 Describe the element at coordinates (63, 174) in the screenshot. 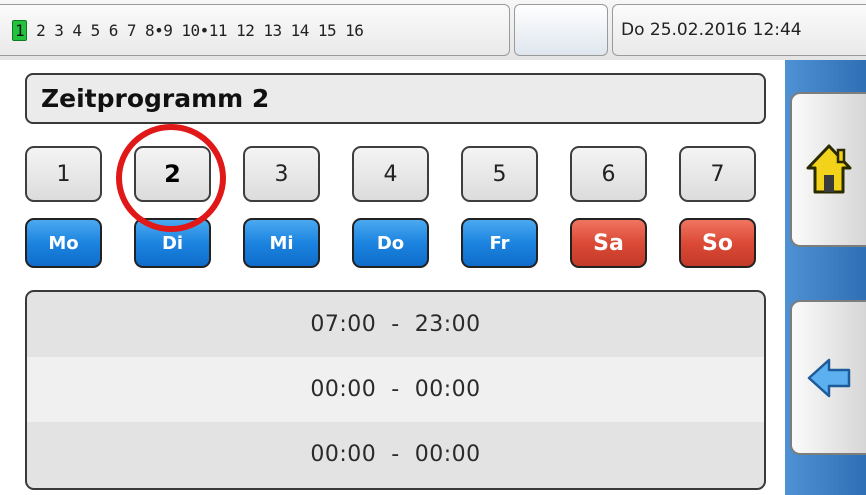

I see `program-button-1: 1` at that location.